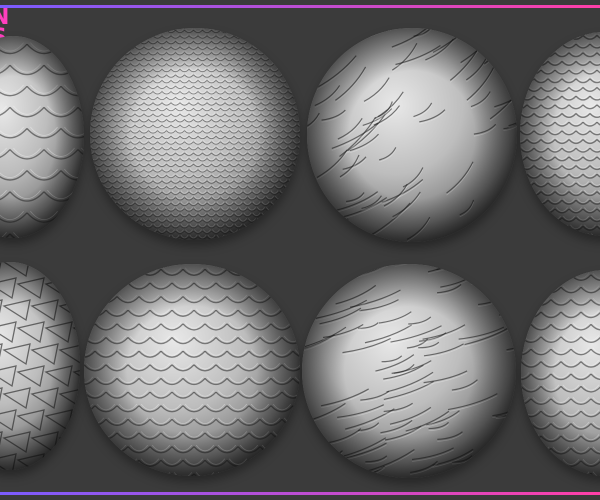 The width and height of the screenshot is (600, 500). What do you see at coordinates (42, 137) in the screenshot?
I see `sphere-large-dragon-scales` at bounding box center [42, 137].